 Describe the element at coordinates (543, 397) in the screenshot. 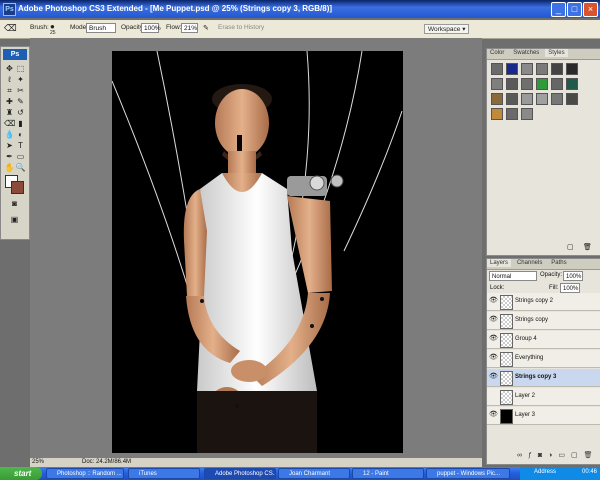

I see `layer-row: Layer 2` at that location.